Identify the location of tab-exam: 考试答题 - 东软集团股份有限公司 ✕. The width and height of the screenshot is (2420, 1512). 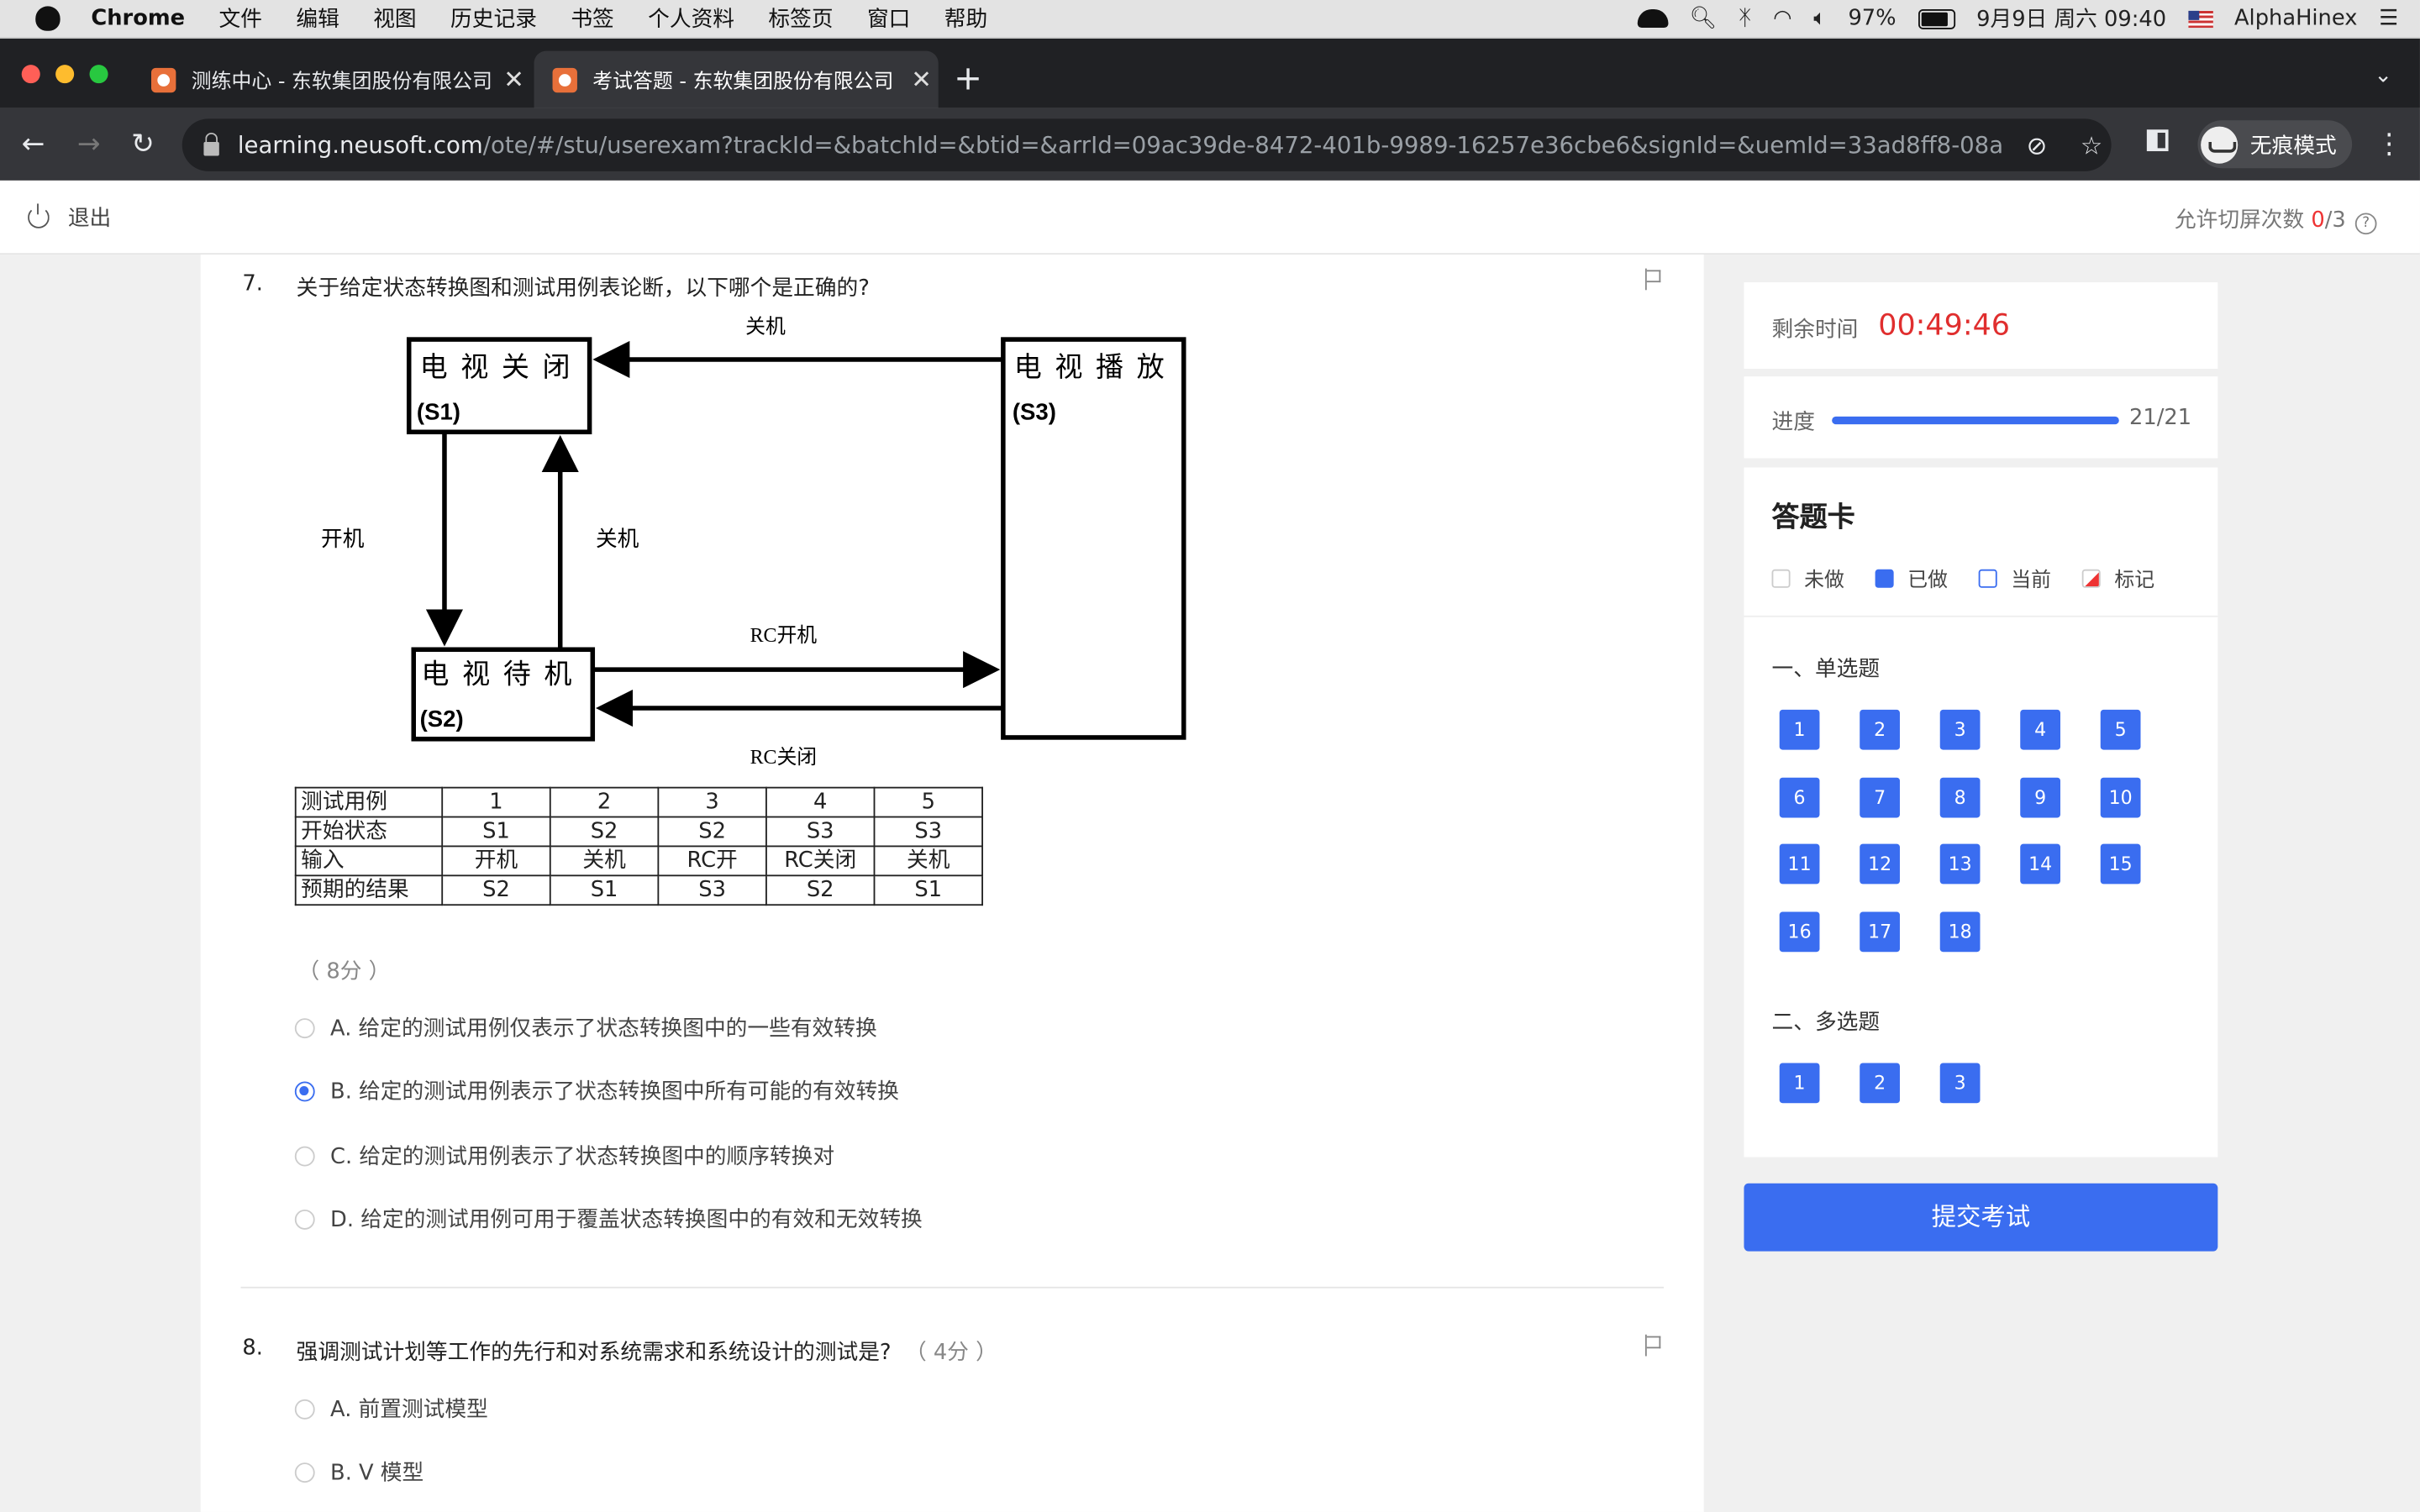
(736, 79).